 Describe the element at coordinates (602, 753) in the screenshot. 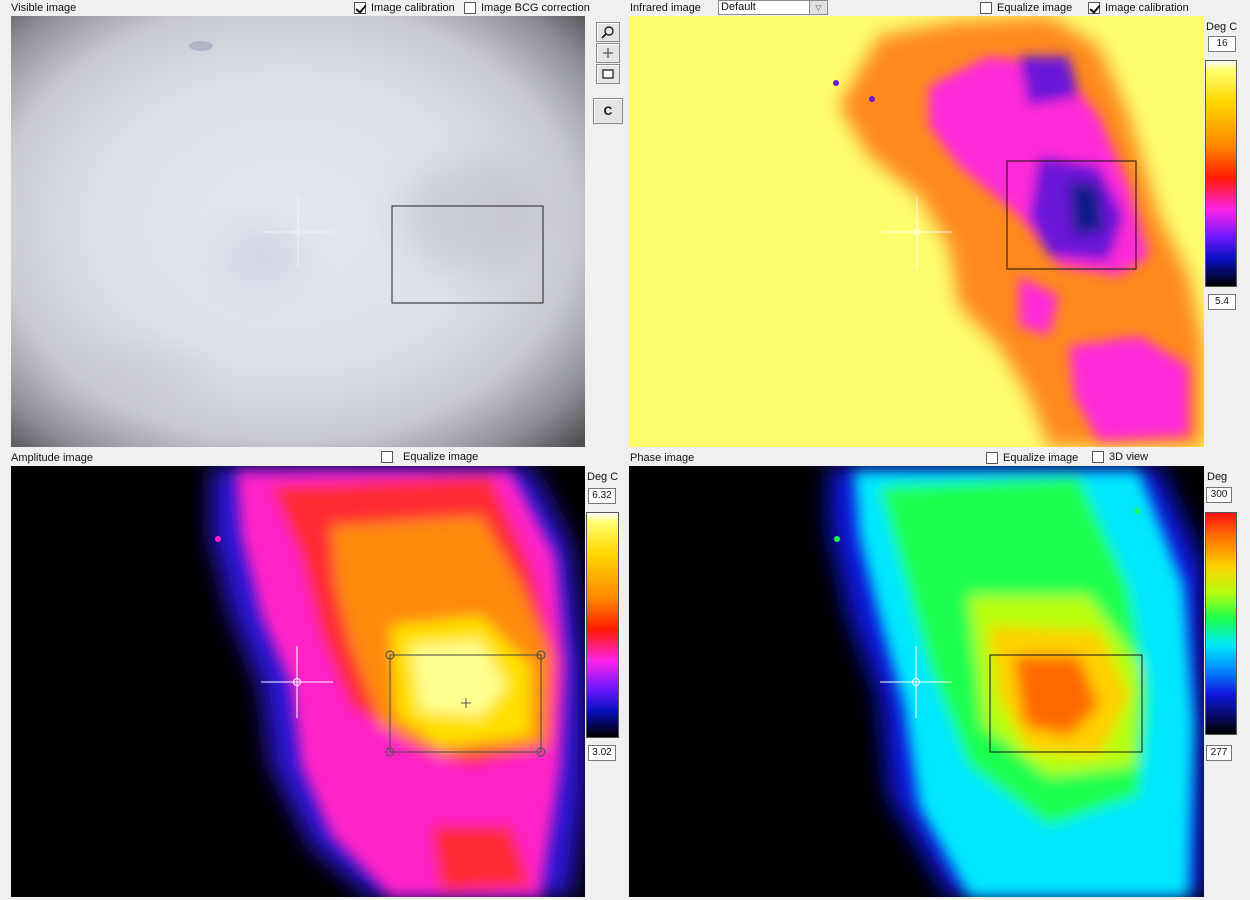

I see `amplitude-min-value: 3.02` at that location.